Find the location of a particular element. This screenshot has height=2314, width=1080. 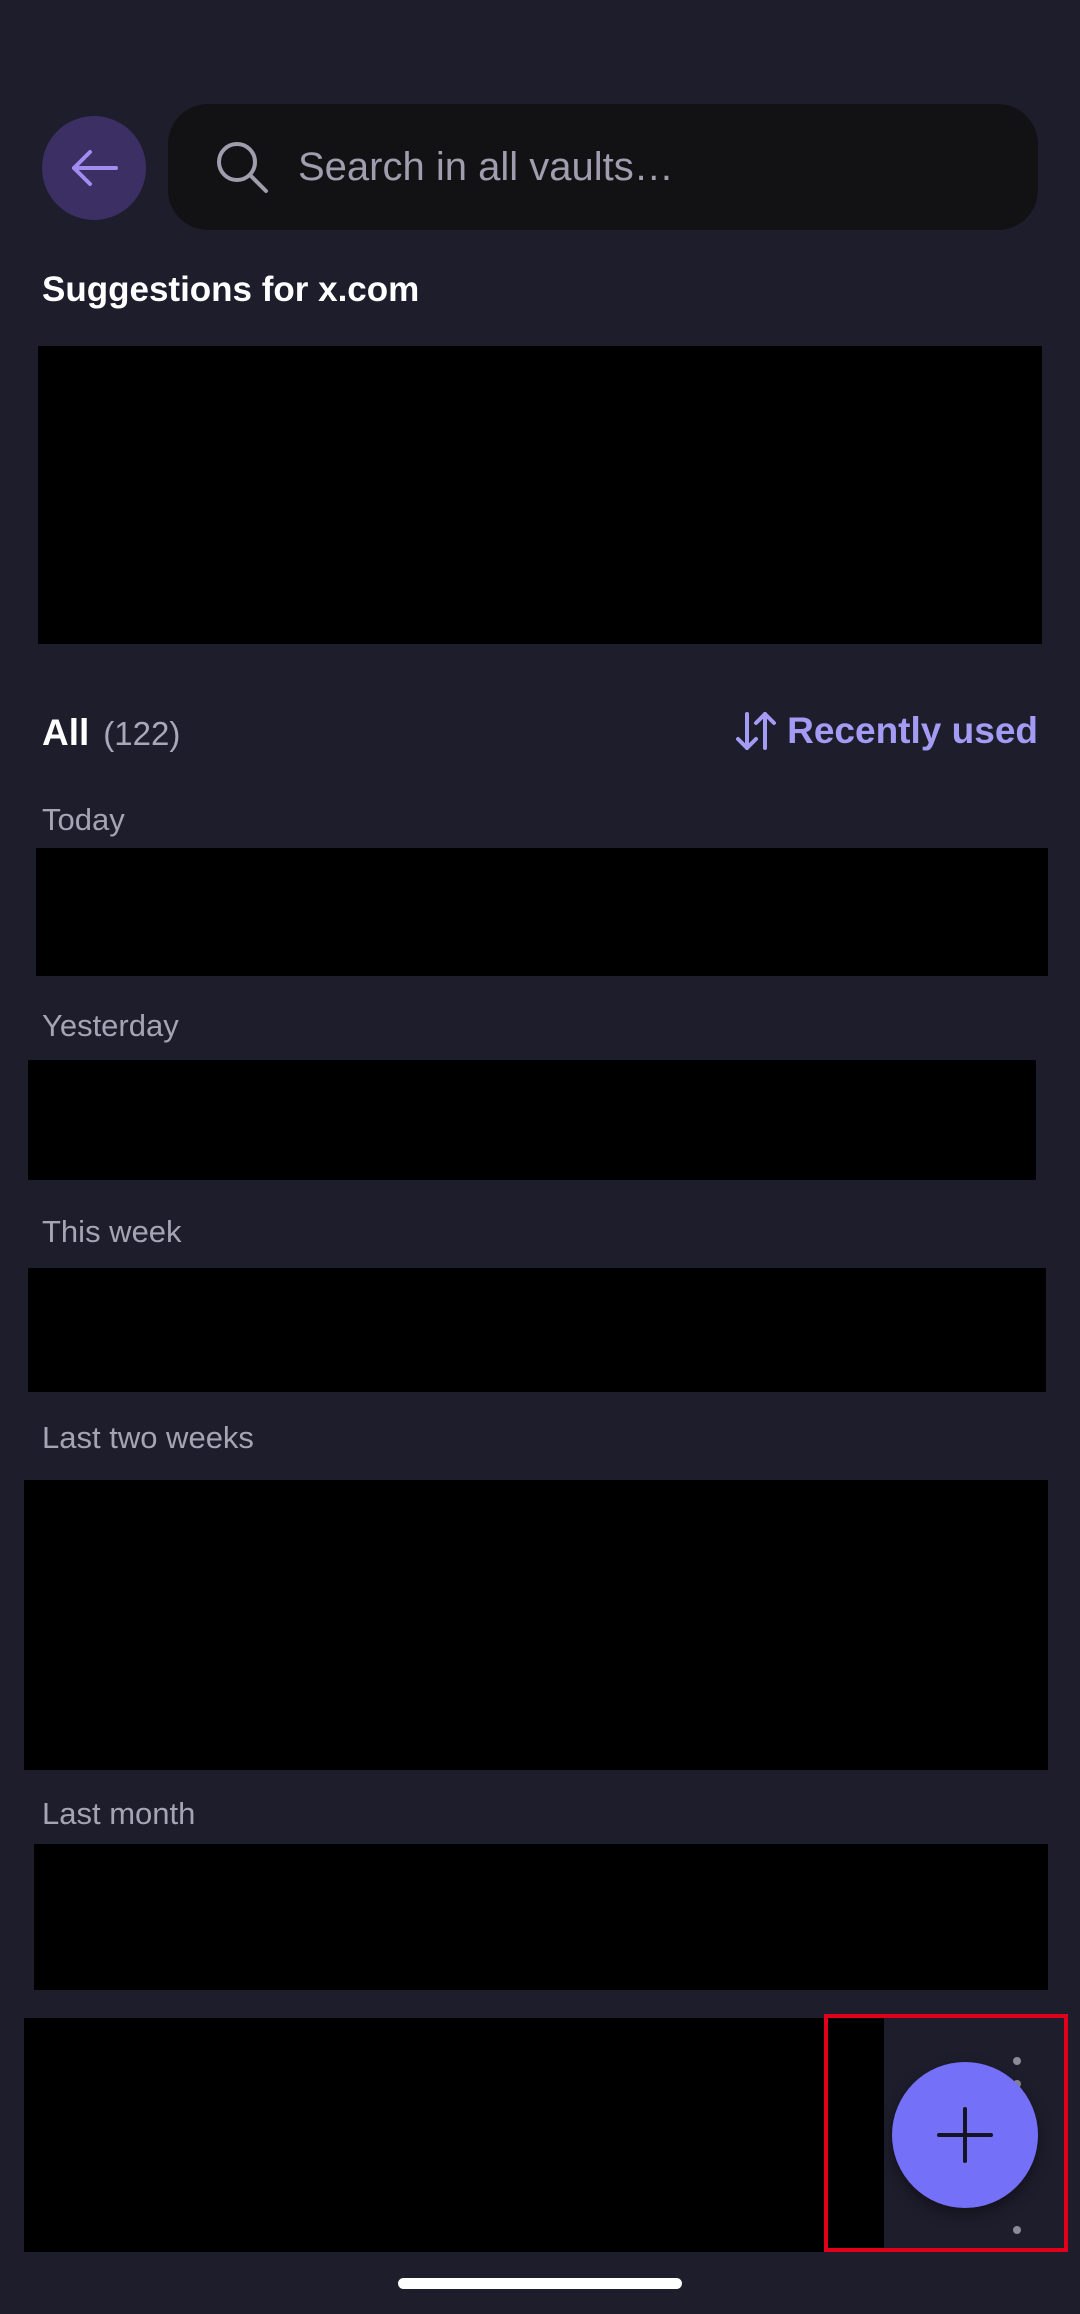

search-input is located at coordinates (667, 167).